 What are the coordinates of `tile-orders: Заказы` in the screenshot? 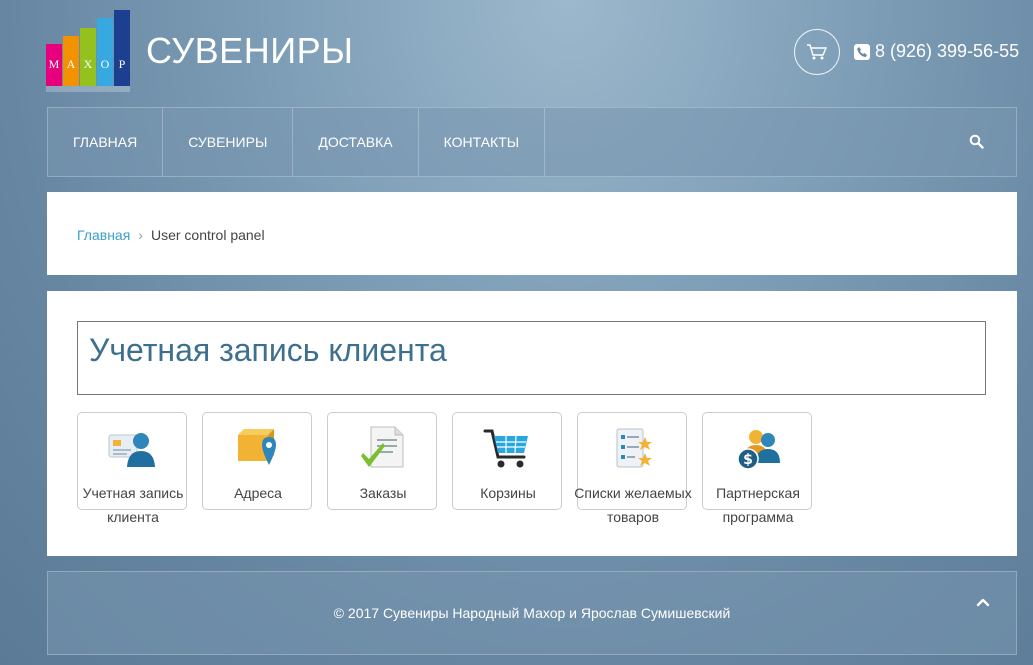 It's located at (382, 461).